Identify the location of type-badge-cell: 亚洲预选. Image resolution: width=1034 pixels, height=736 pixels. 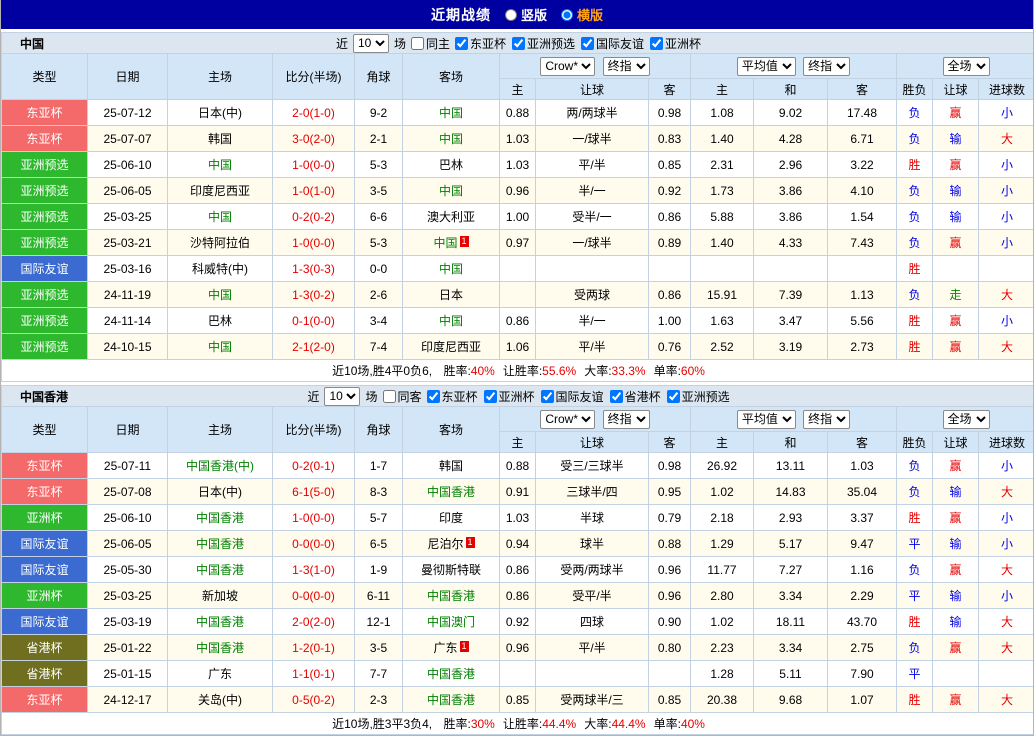
(44, 164).